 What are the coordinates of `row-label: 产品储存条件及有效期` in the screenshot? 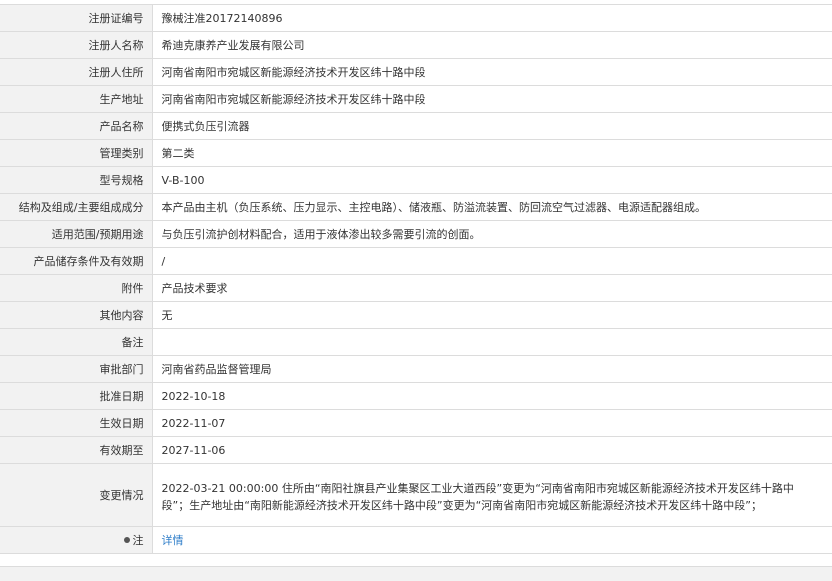 It's located at (76, 261).